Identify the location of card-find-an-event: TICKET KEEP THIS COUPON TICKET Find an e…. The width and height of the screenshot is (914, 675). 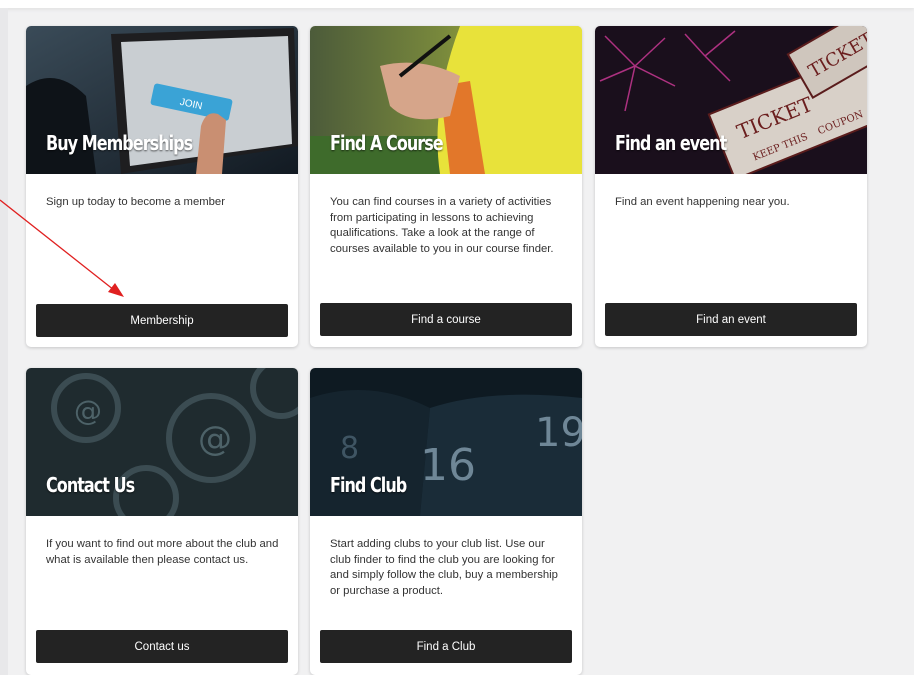
(731, 186).